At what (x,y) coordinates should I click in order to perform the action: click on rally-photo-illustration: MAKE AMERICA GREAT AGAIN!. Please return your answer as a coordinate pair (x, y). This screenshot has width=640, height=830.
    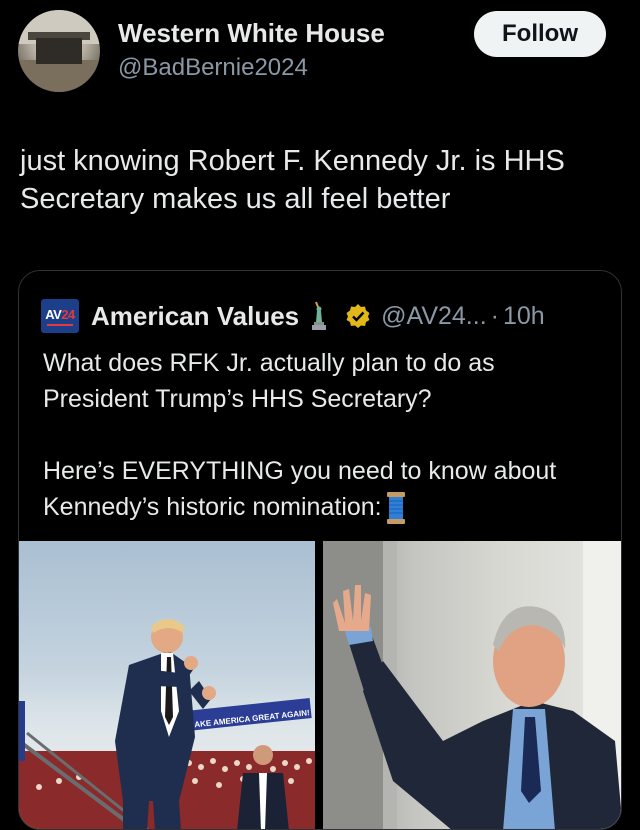
    Looking at the image, I should click on (167, 724).